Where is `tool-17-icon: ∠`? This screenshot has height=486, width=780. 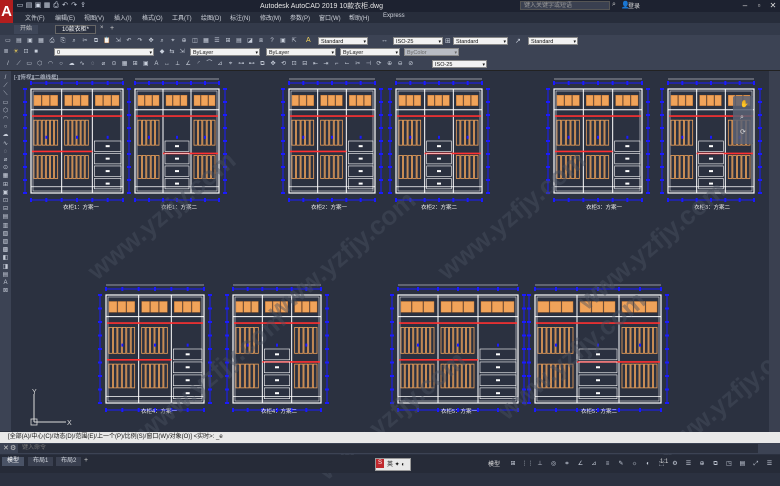 tool-17-icon: ∠ is located at coordinates (188, 64).